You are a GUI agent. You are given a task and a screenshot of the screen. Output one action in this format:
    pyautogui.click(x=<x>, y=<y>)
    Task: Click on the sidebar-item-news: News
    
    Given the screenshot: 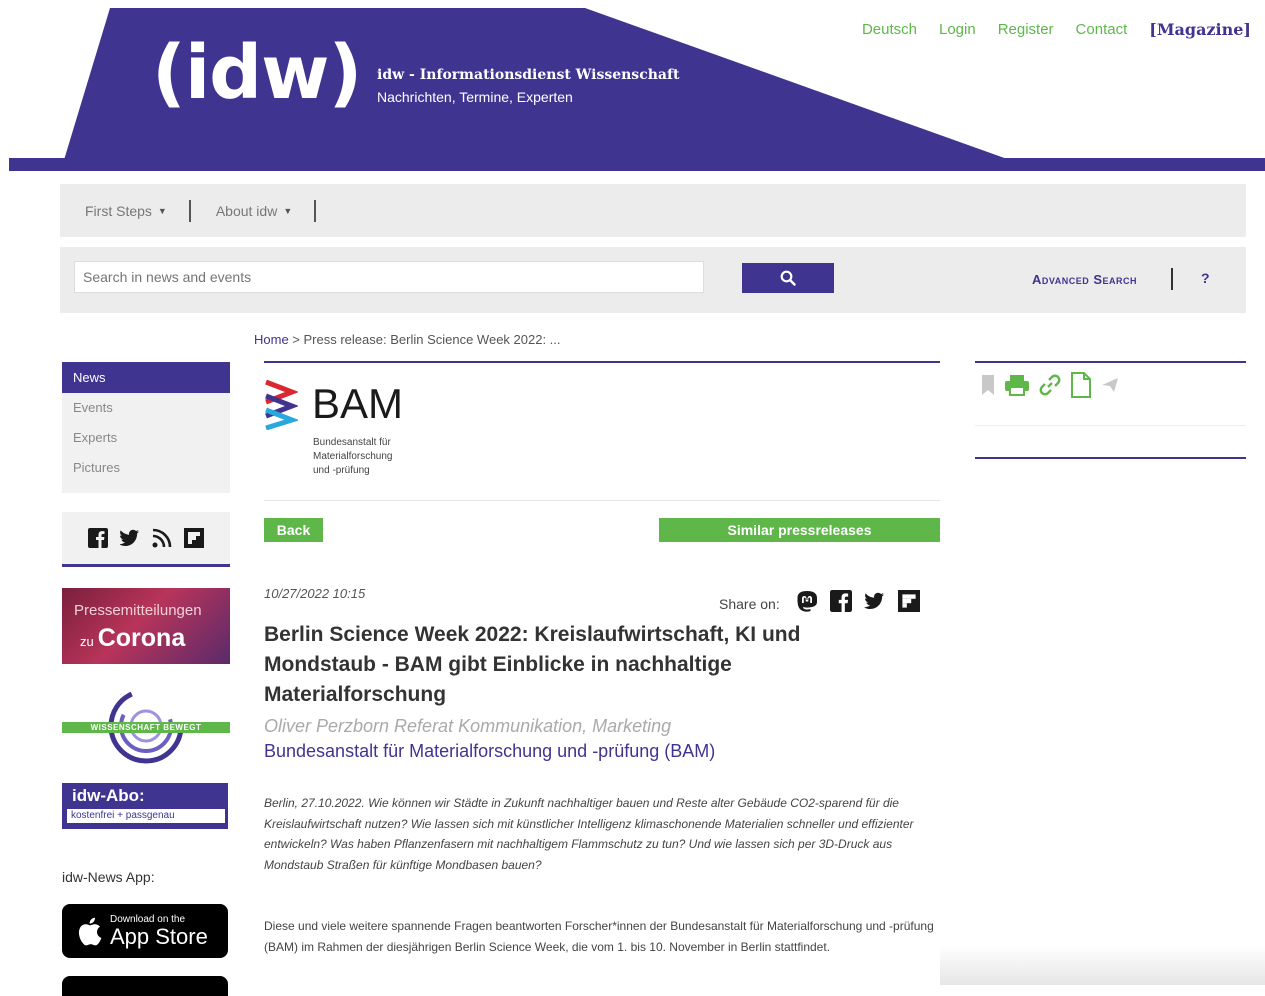 What is the action you would take?
    pyautogui.click(x=146, y=377)
    